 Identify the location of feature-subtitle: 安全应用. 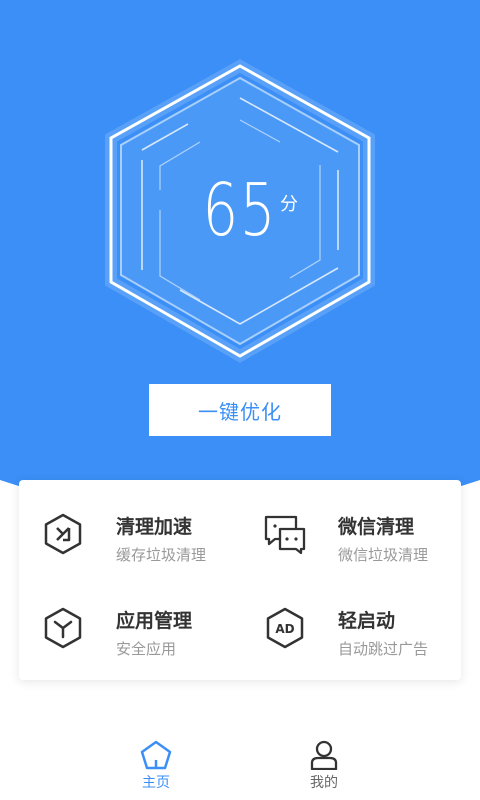
(146, 649).